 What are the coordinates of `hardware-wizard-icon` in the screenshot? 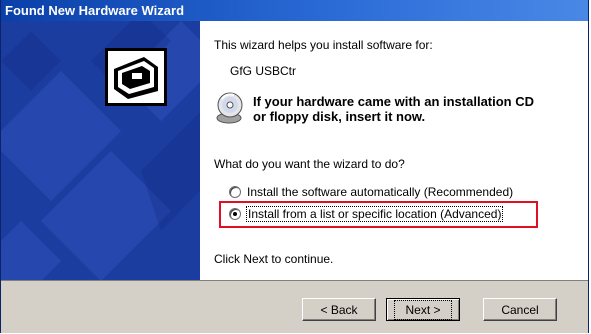 It's located at (136, 77).